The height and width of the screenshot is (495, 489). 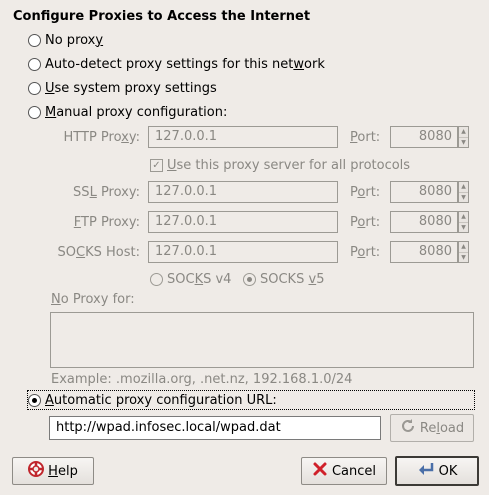 What do you see at coordinates (249, 279) in the screenshot?
I see `socks-v5-radio` at bounding box center [249, 279].